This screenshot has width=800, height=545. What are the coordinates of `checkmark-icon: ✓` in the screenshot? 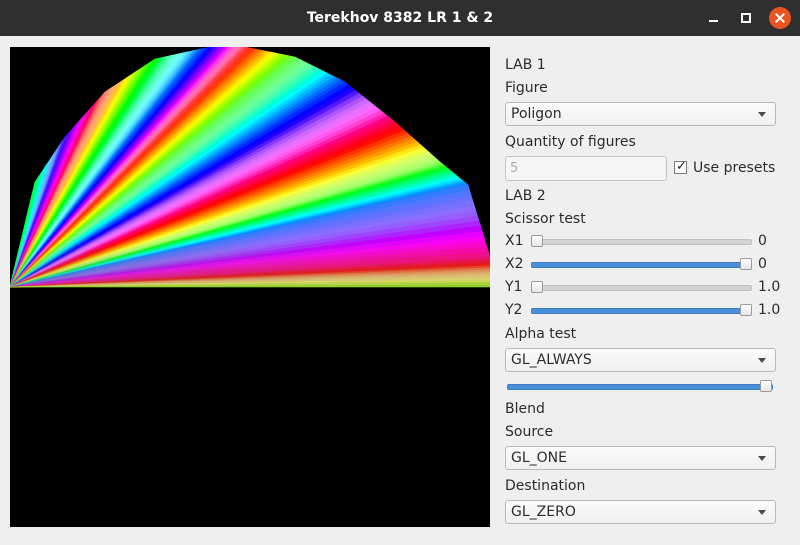 It's located at (681, 166).